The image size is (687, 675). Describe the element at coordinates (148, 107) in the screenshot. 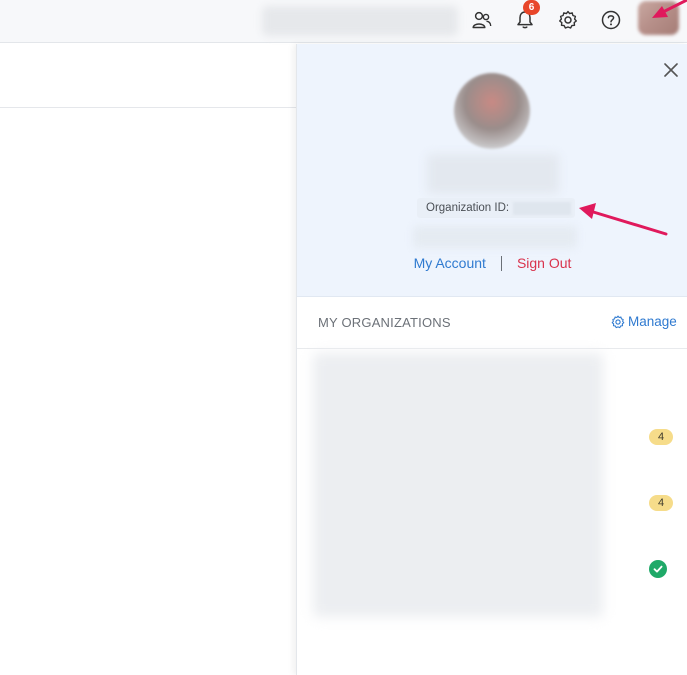

I see `content-divider` at that location.